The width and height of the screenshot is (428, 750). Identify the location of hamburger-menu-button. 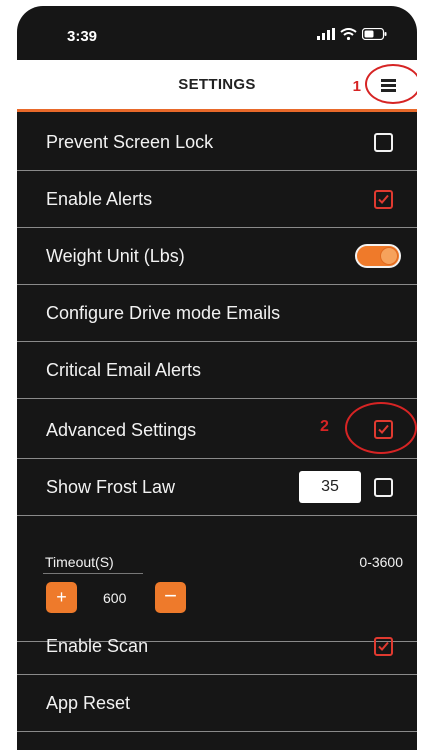
(389, 85).